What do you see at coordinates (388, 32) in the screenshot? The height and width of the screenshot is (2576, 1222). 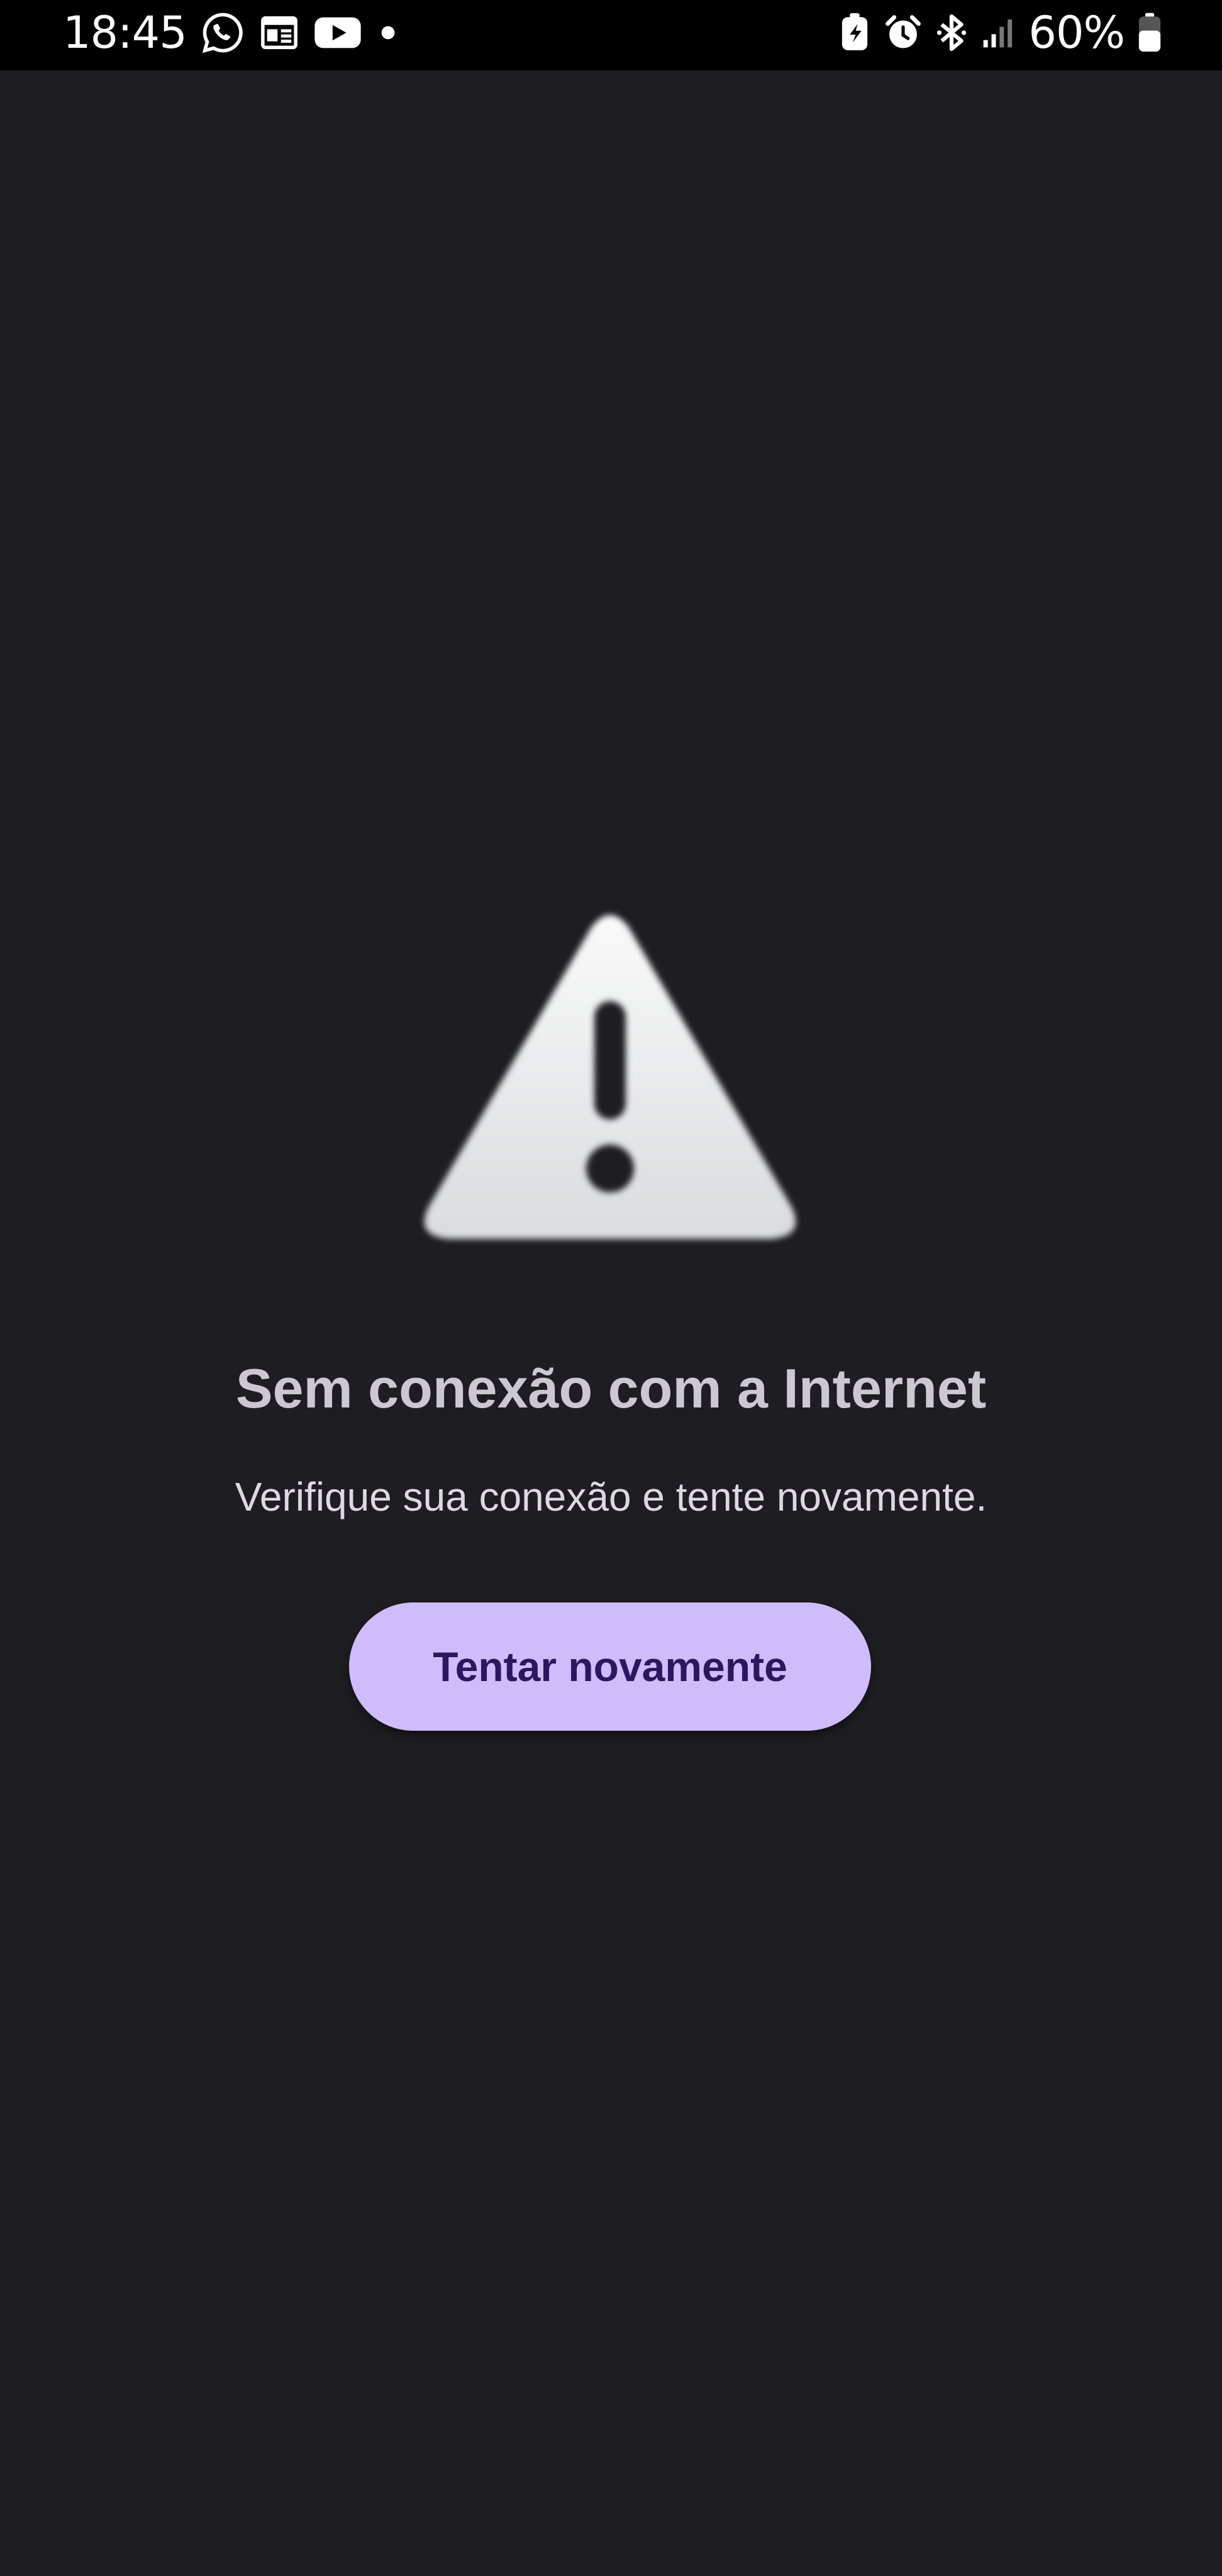 I see `dot-icon` at bounding box center [388, 32].